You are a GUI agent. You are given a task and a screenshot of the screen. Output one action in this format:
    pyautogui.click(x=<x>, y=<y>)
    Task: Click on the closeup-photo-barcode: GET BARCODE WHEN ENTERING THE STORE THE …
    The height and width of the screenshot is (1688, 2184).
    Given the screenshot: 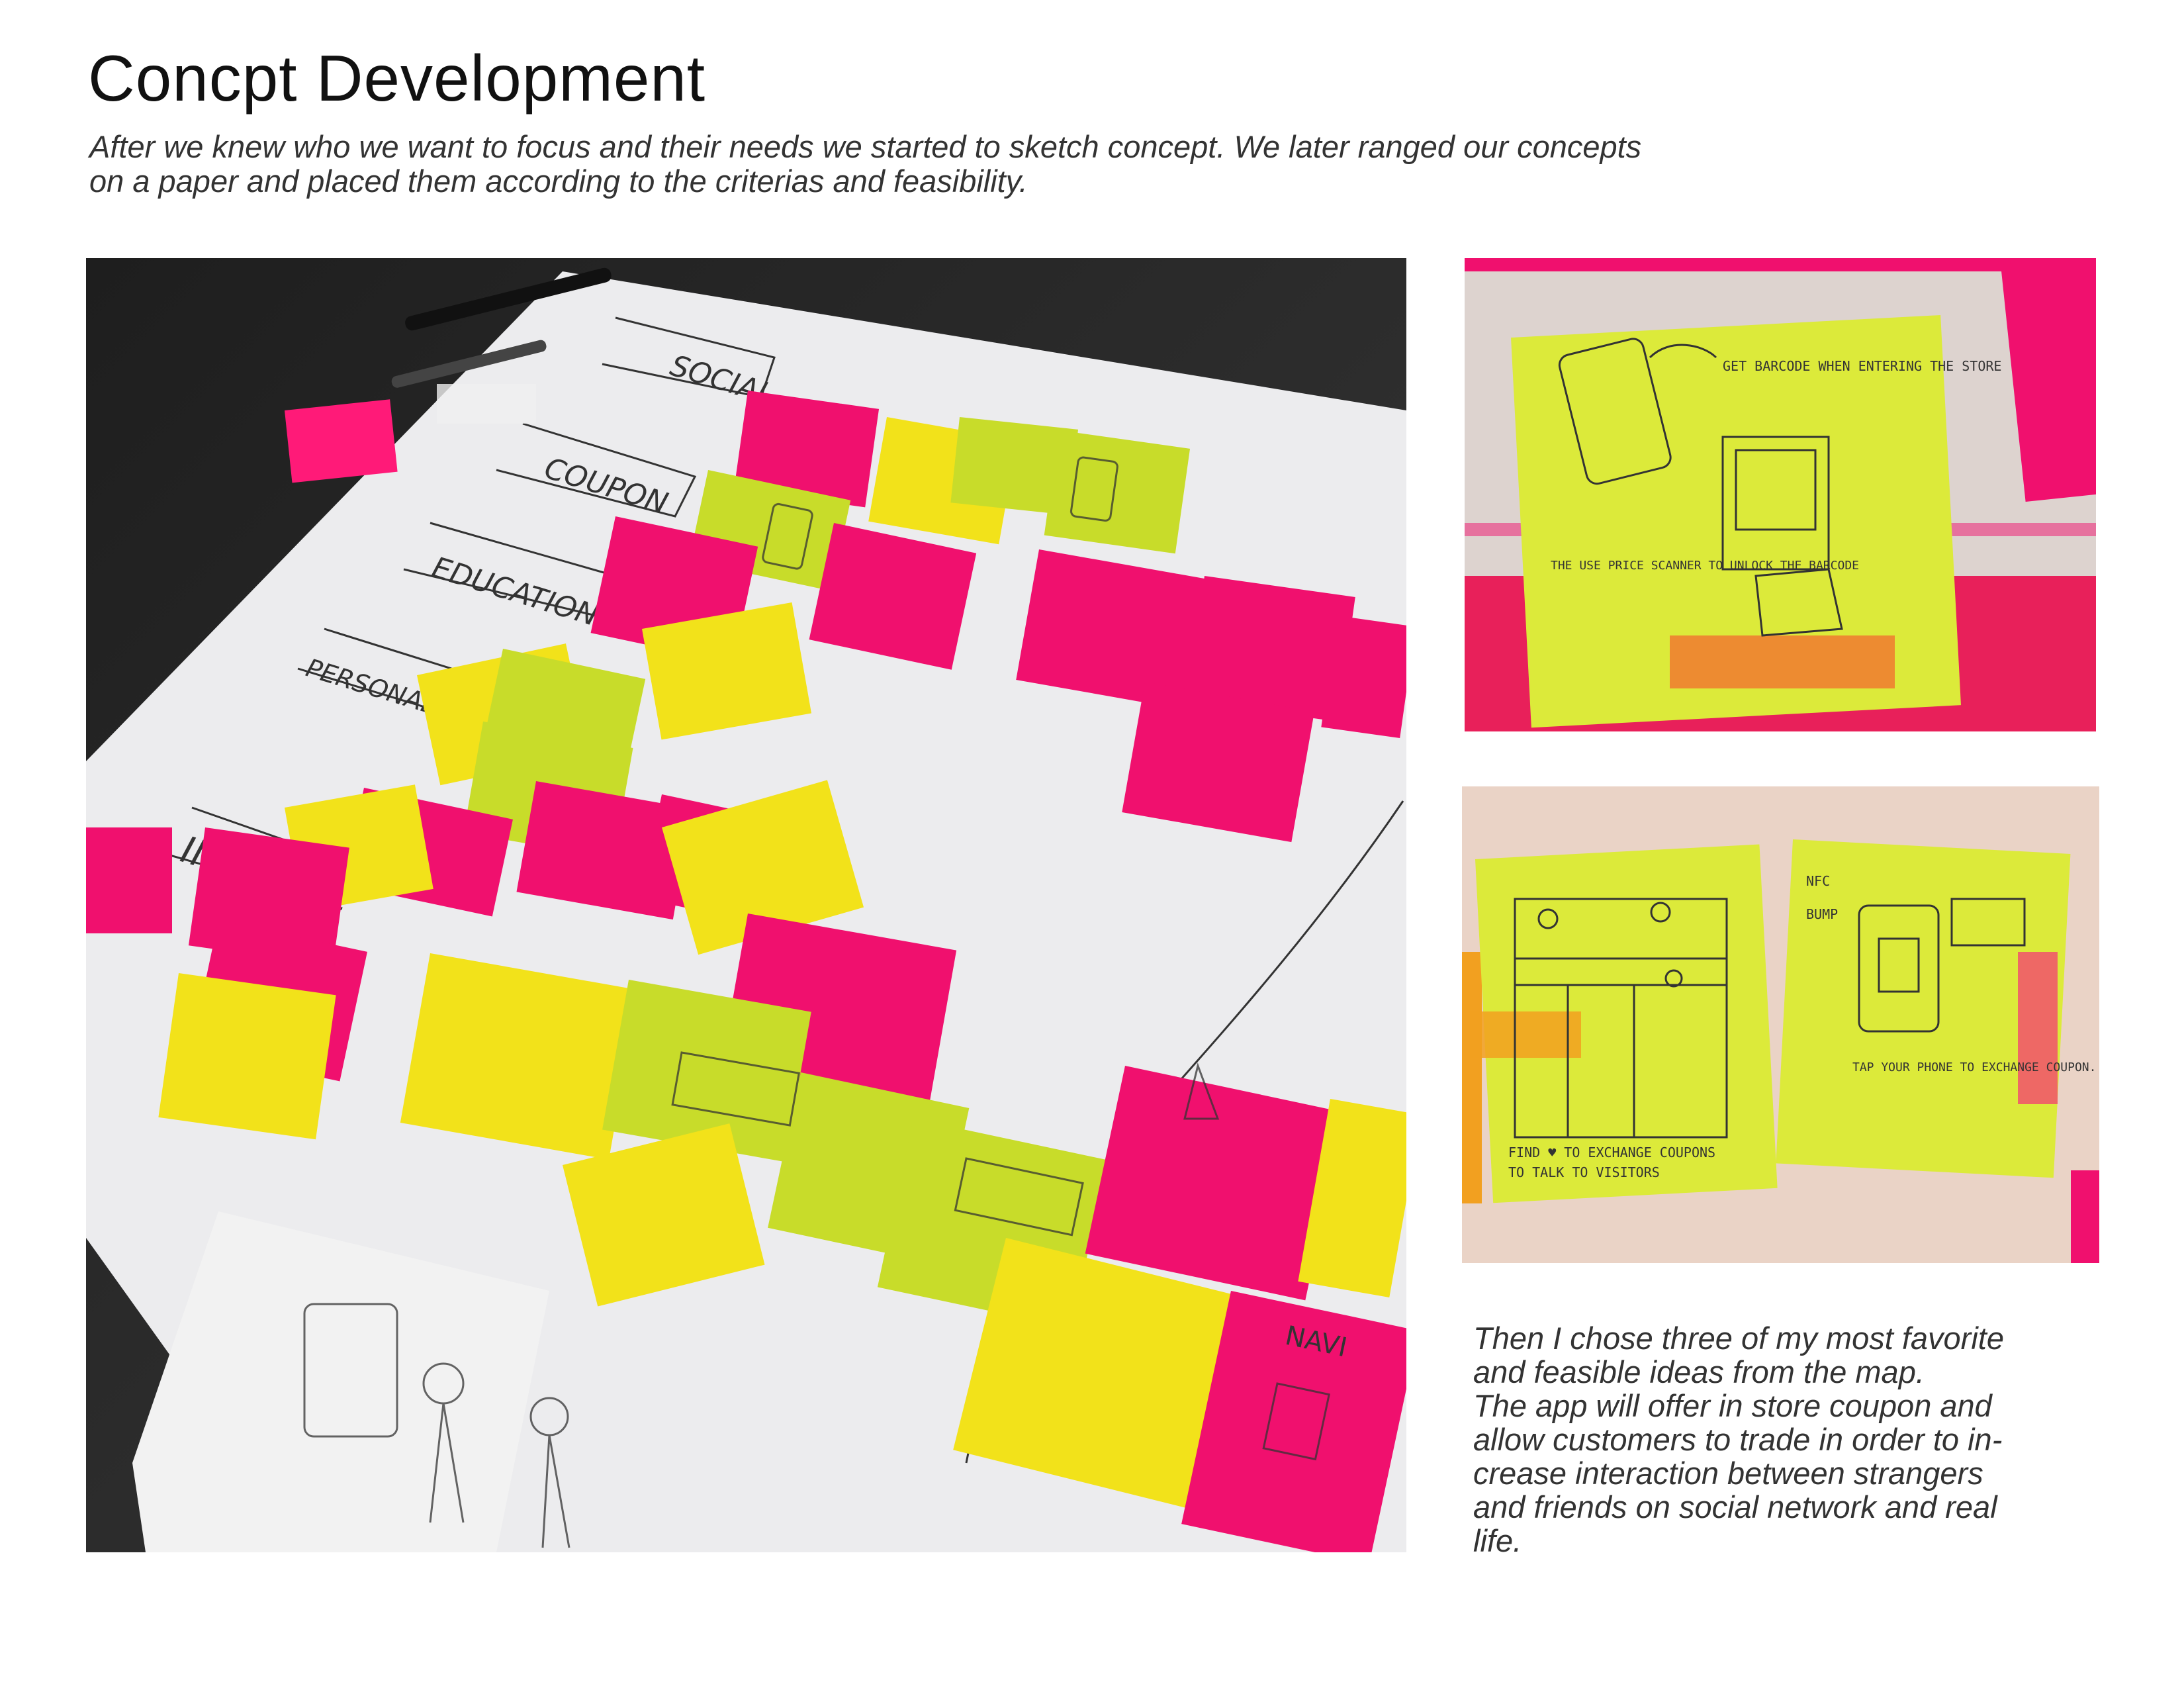 What is the action you would take?
    pyautogui.click(x=1780, y=494)
    